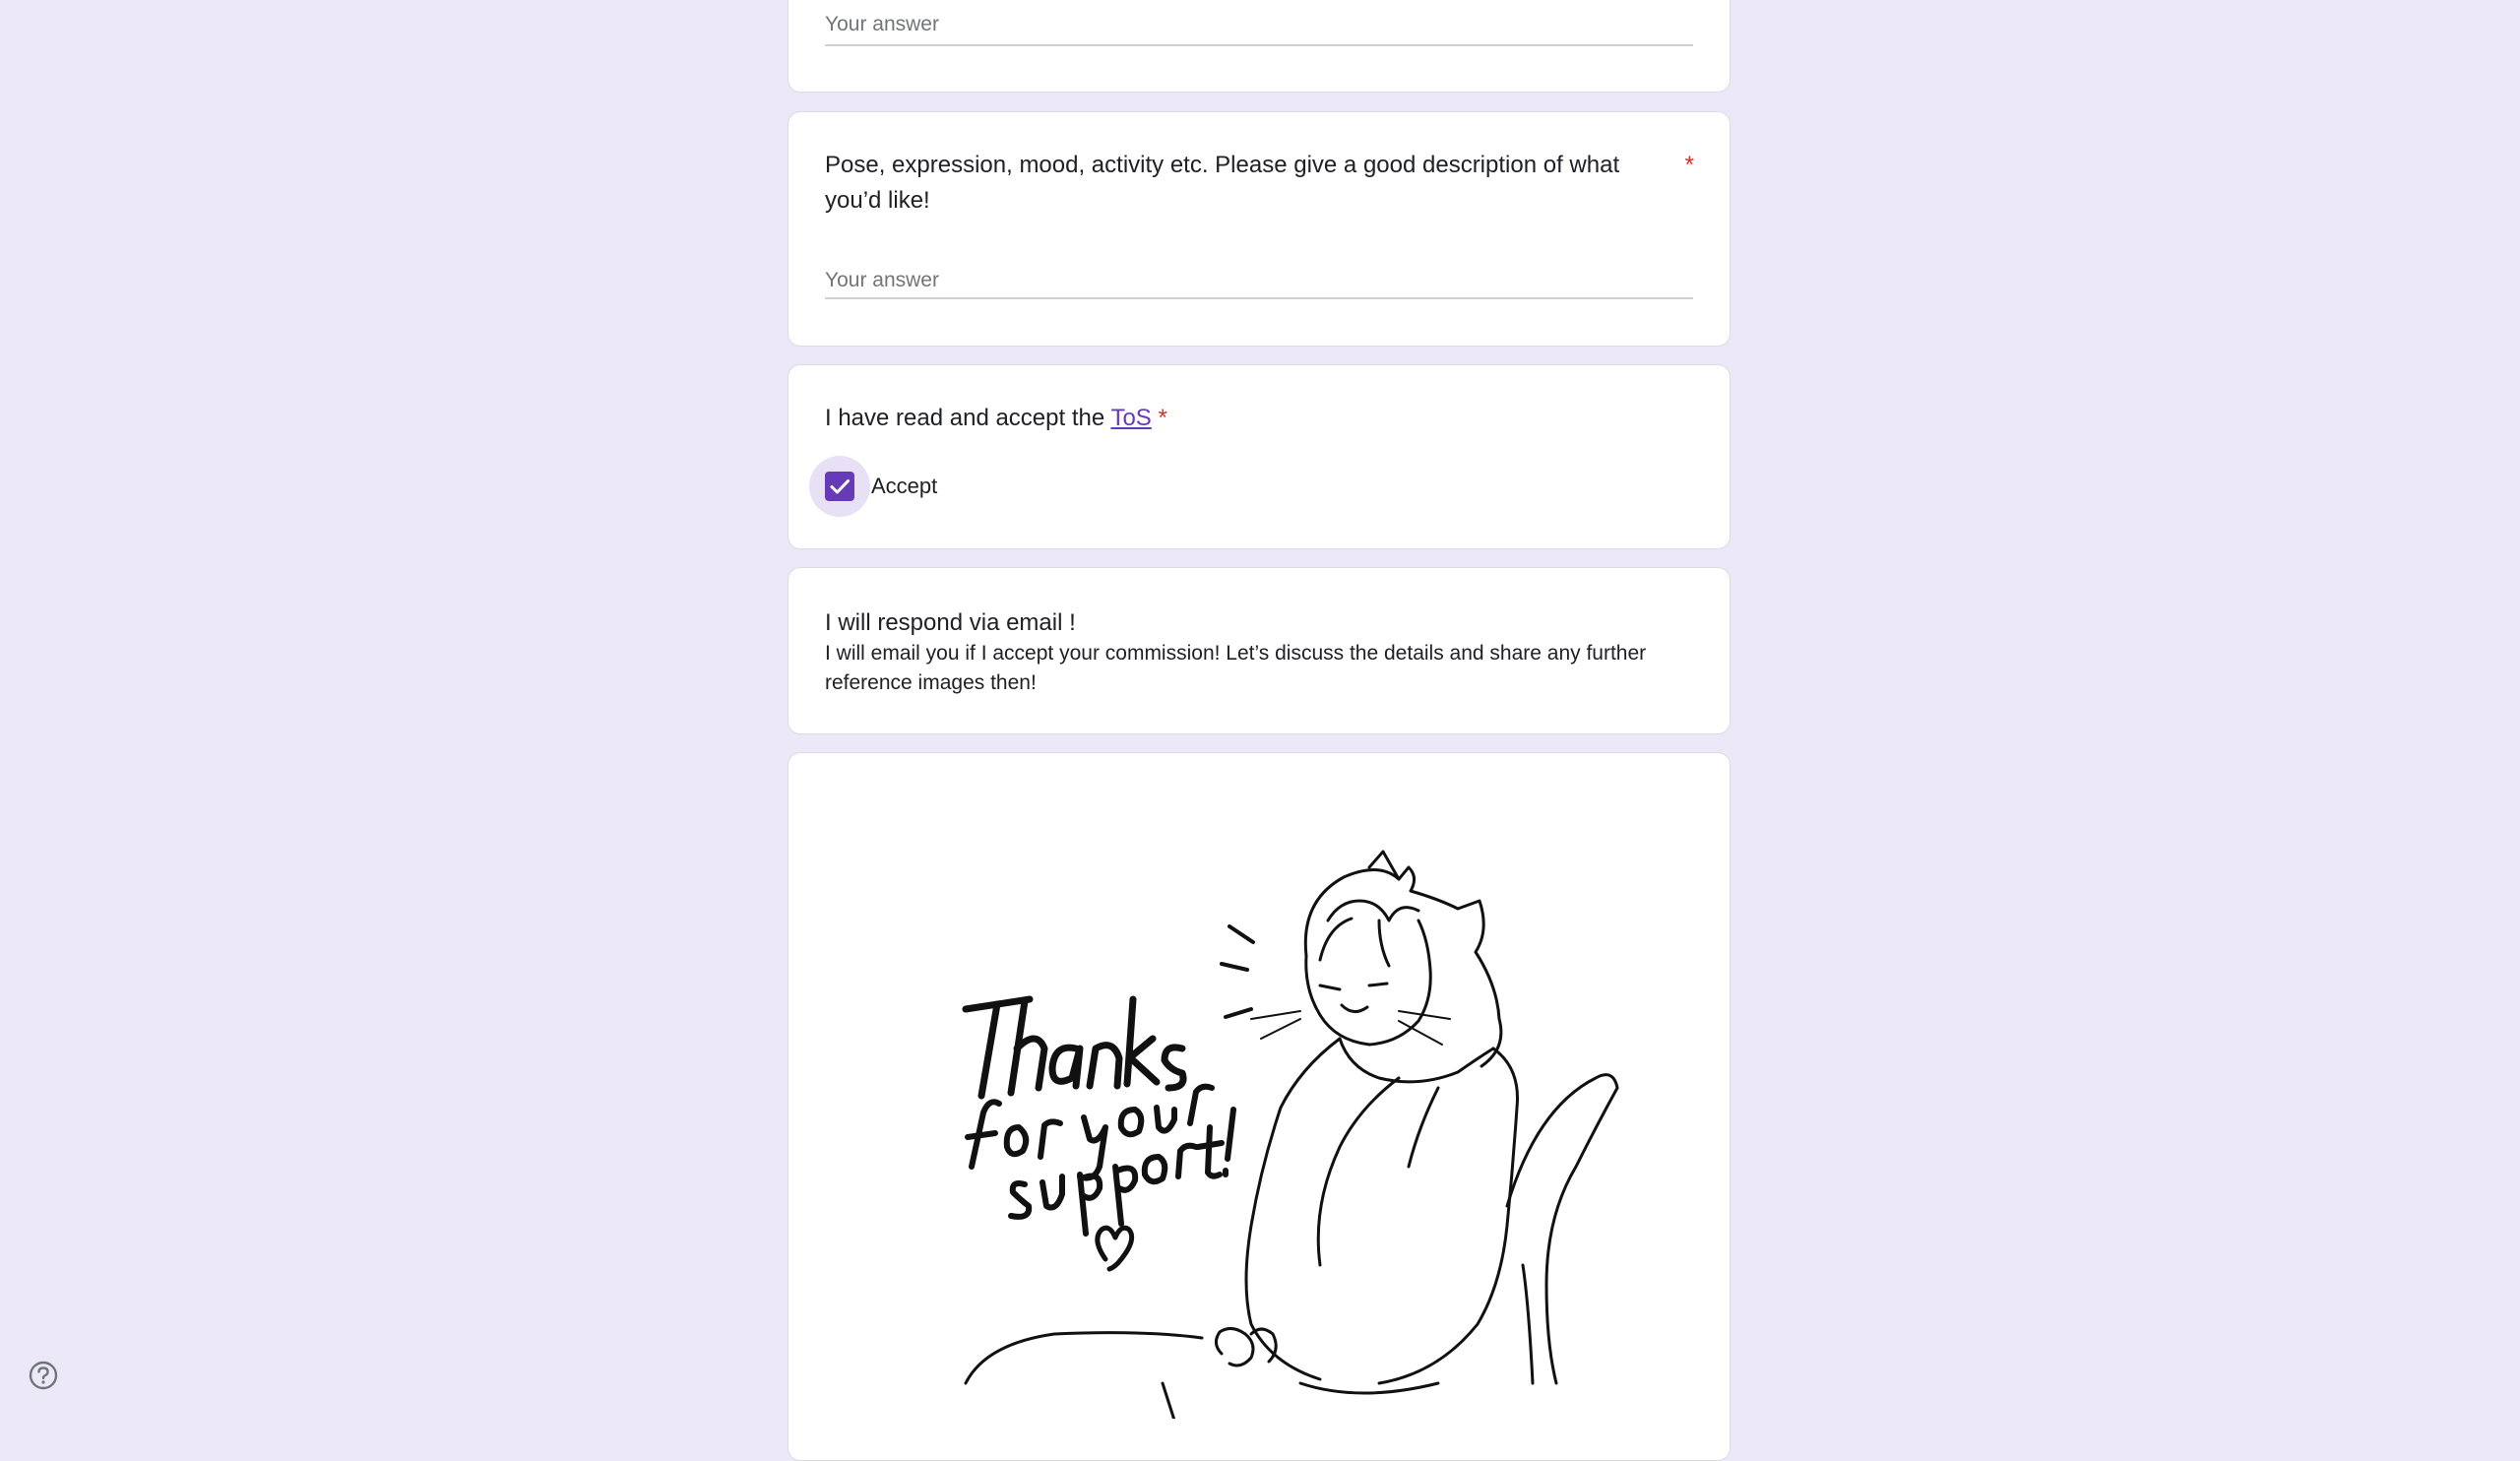 This screenshot has height=1461, width=2520. Describe the element at coordinates (1290, 1134) in the screenshot. I see `thank-you-illustration` at that location.